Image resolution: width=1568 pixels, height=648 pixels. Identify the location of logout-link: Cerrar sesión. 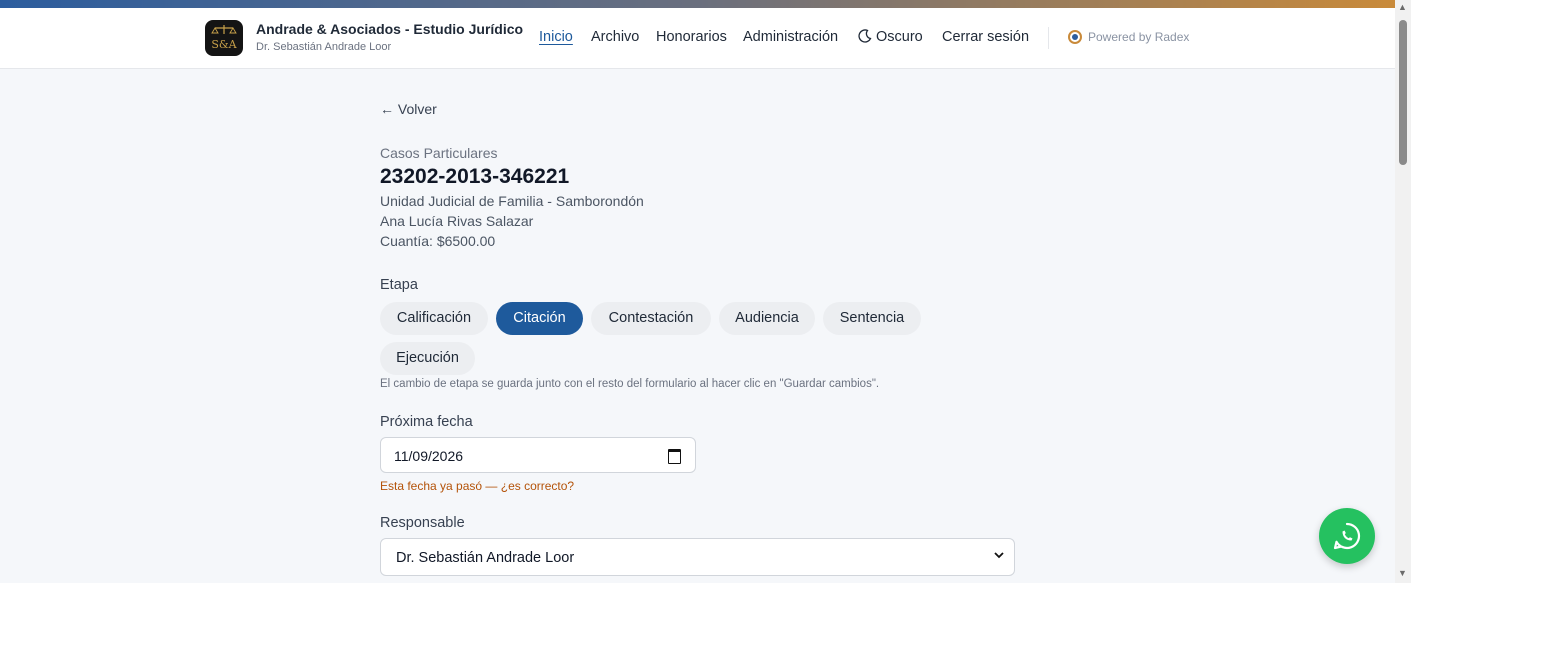
(985, 37).